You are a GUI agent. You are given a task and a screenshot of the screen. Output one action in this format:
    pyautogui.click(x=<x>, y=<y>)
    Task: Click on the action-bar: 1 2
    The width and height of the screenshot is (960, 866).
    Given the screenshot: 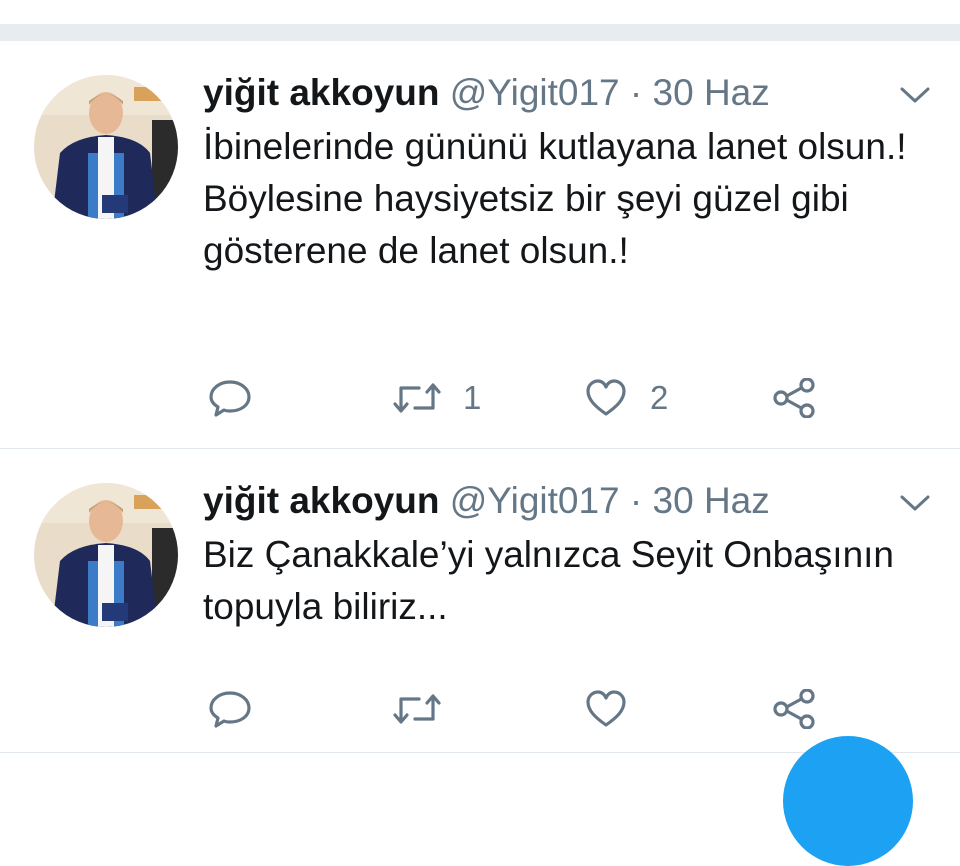 What is the action you would take?
    pyautogui.click(x=480, y=398)
    